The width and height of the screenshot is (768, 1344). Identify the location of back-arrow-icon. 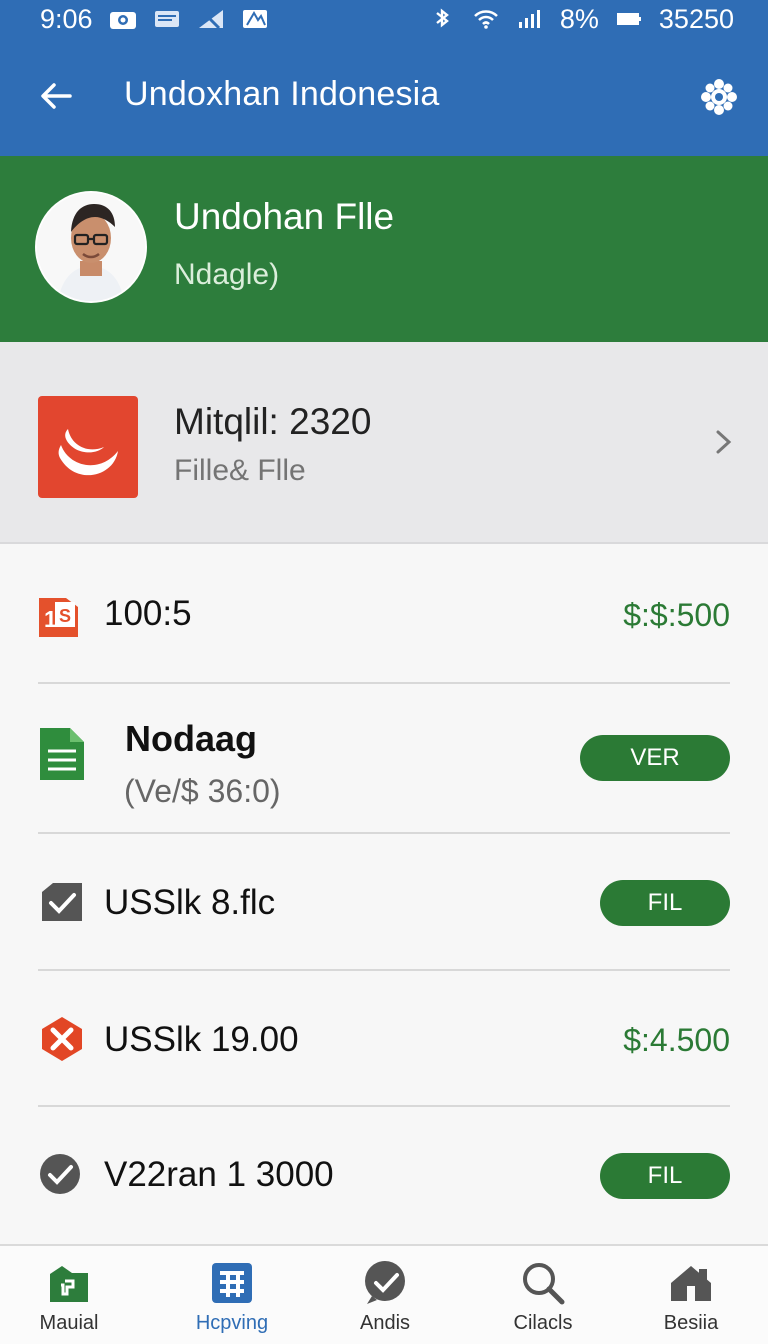
(56, 96).